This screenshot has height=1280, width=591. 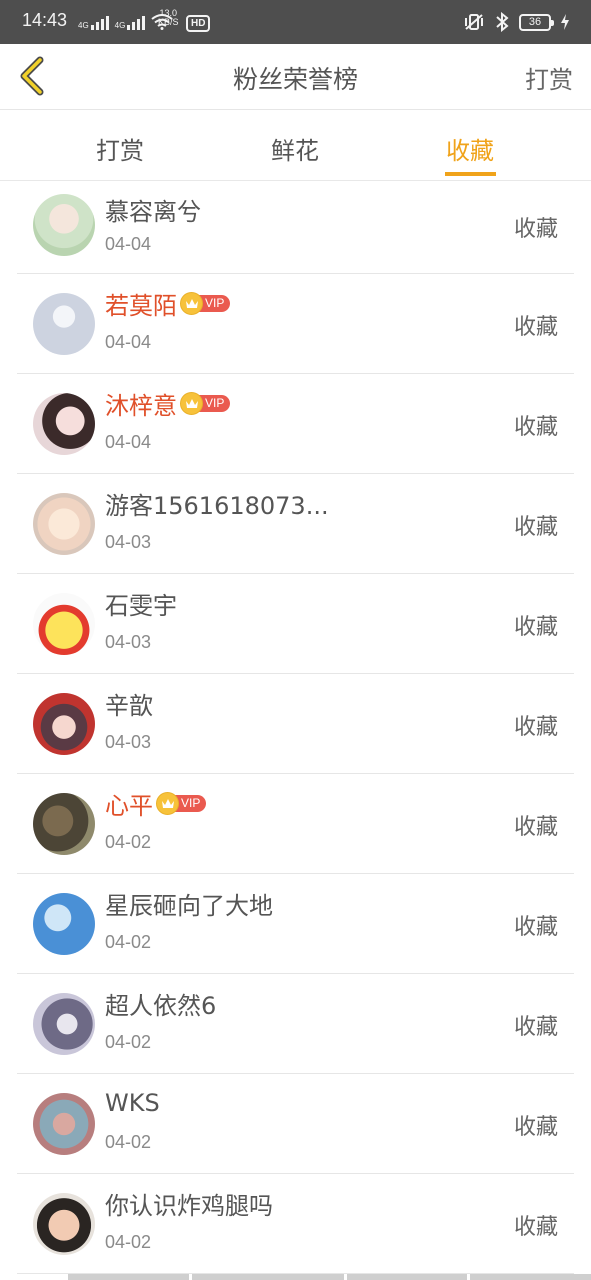 I want to click on fan-name-line: WKS, so click(x=132, y=1103).